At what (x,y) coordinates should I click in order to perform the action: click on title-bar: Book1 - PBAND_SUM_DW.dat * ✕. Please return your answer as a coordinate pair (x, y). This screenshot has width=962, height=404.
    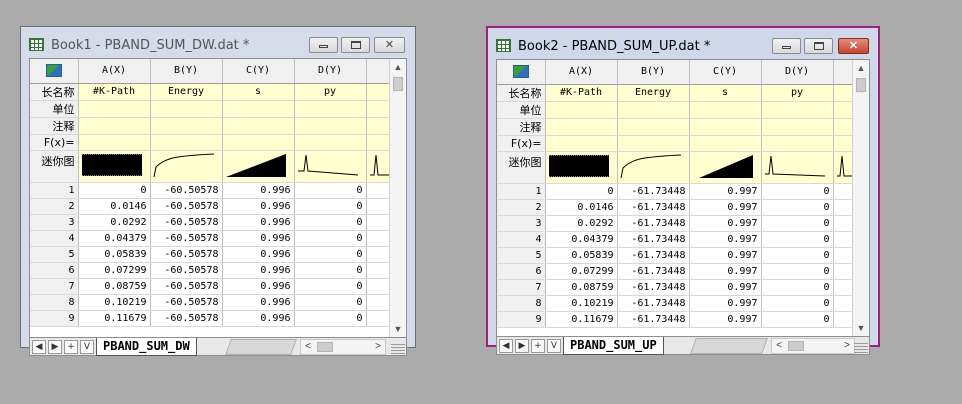
    Looking at the image, I should click on (218, 43).